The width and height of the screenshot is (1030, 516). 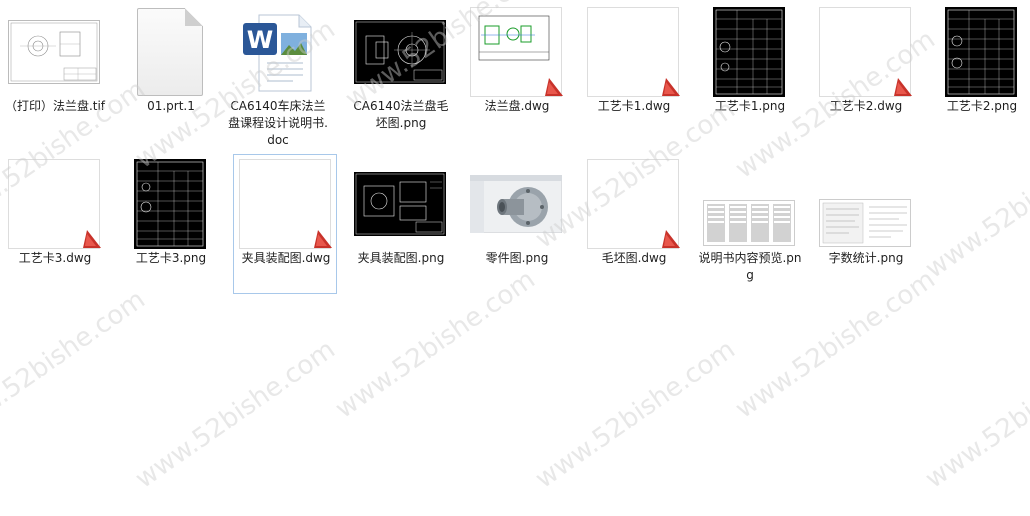 I want to click on file-name: 说明书内容预览.png, so click(x=750, y=266).